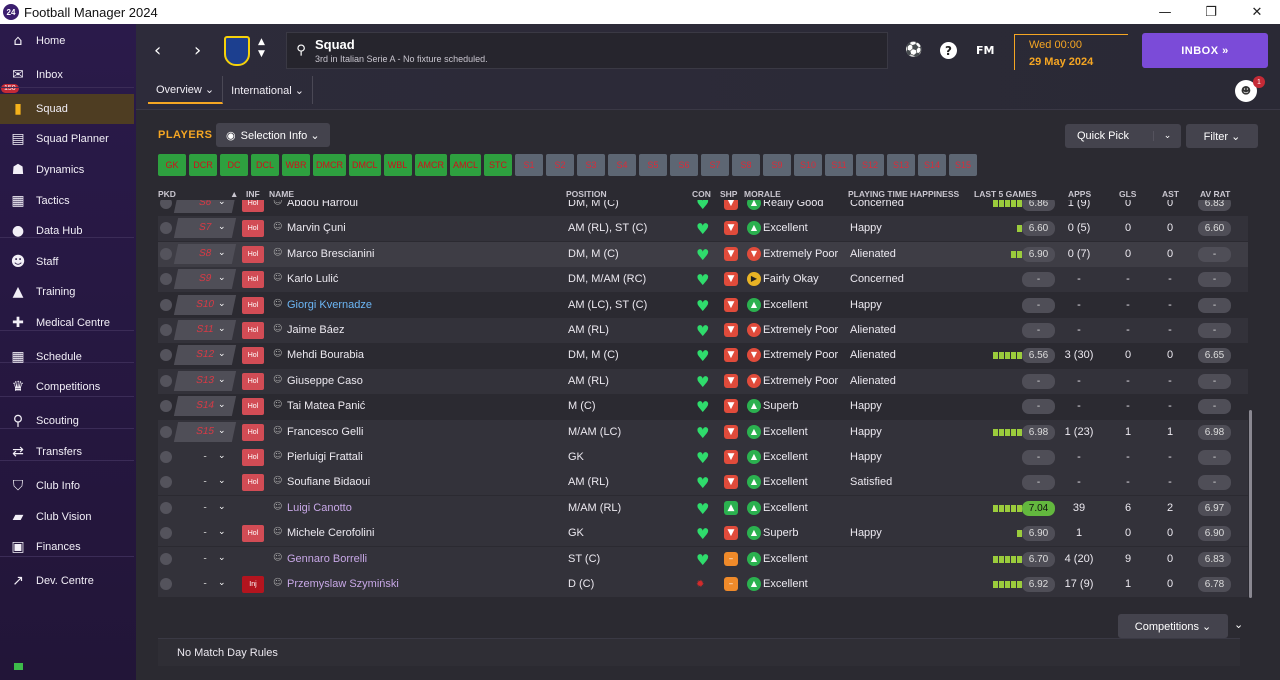  Describe the element at coordinates (963, 165) in the screenshot. I see `position-filter-s15: S15` at that location.